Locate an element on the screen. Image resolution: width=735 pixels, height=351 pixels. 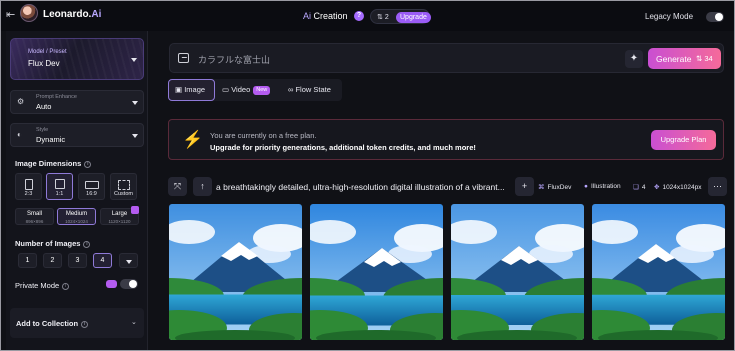
image-dimensions-heading: Image Dimensions i is located at coordinates (53, 163).